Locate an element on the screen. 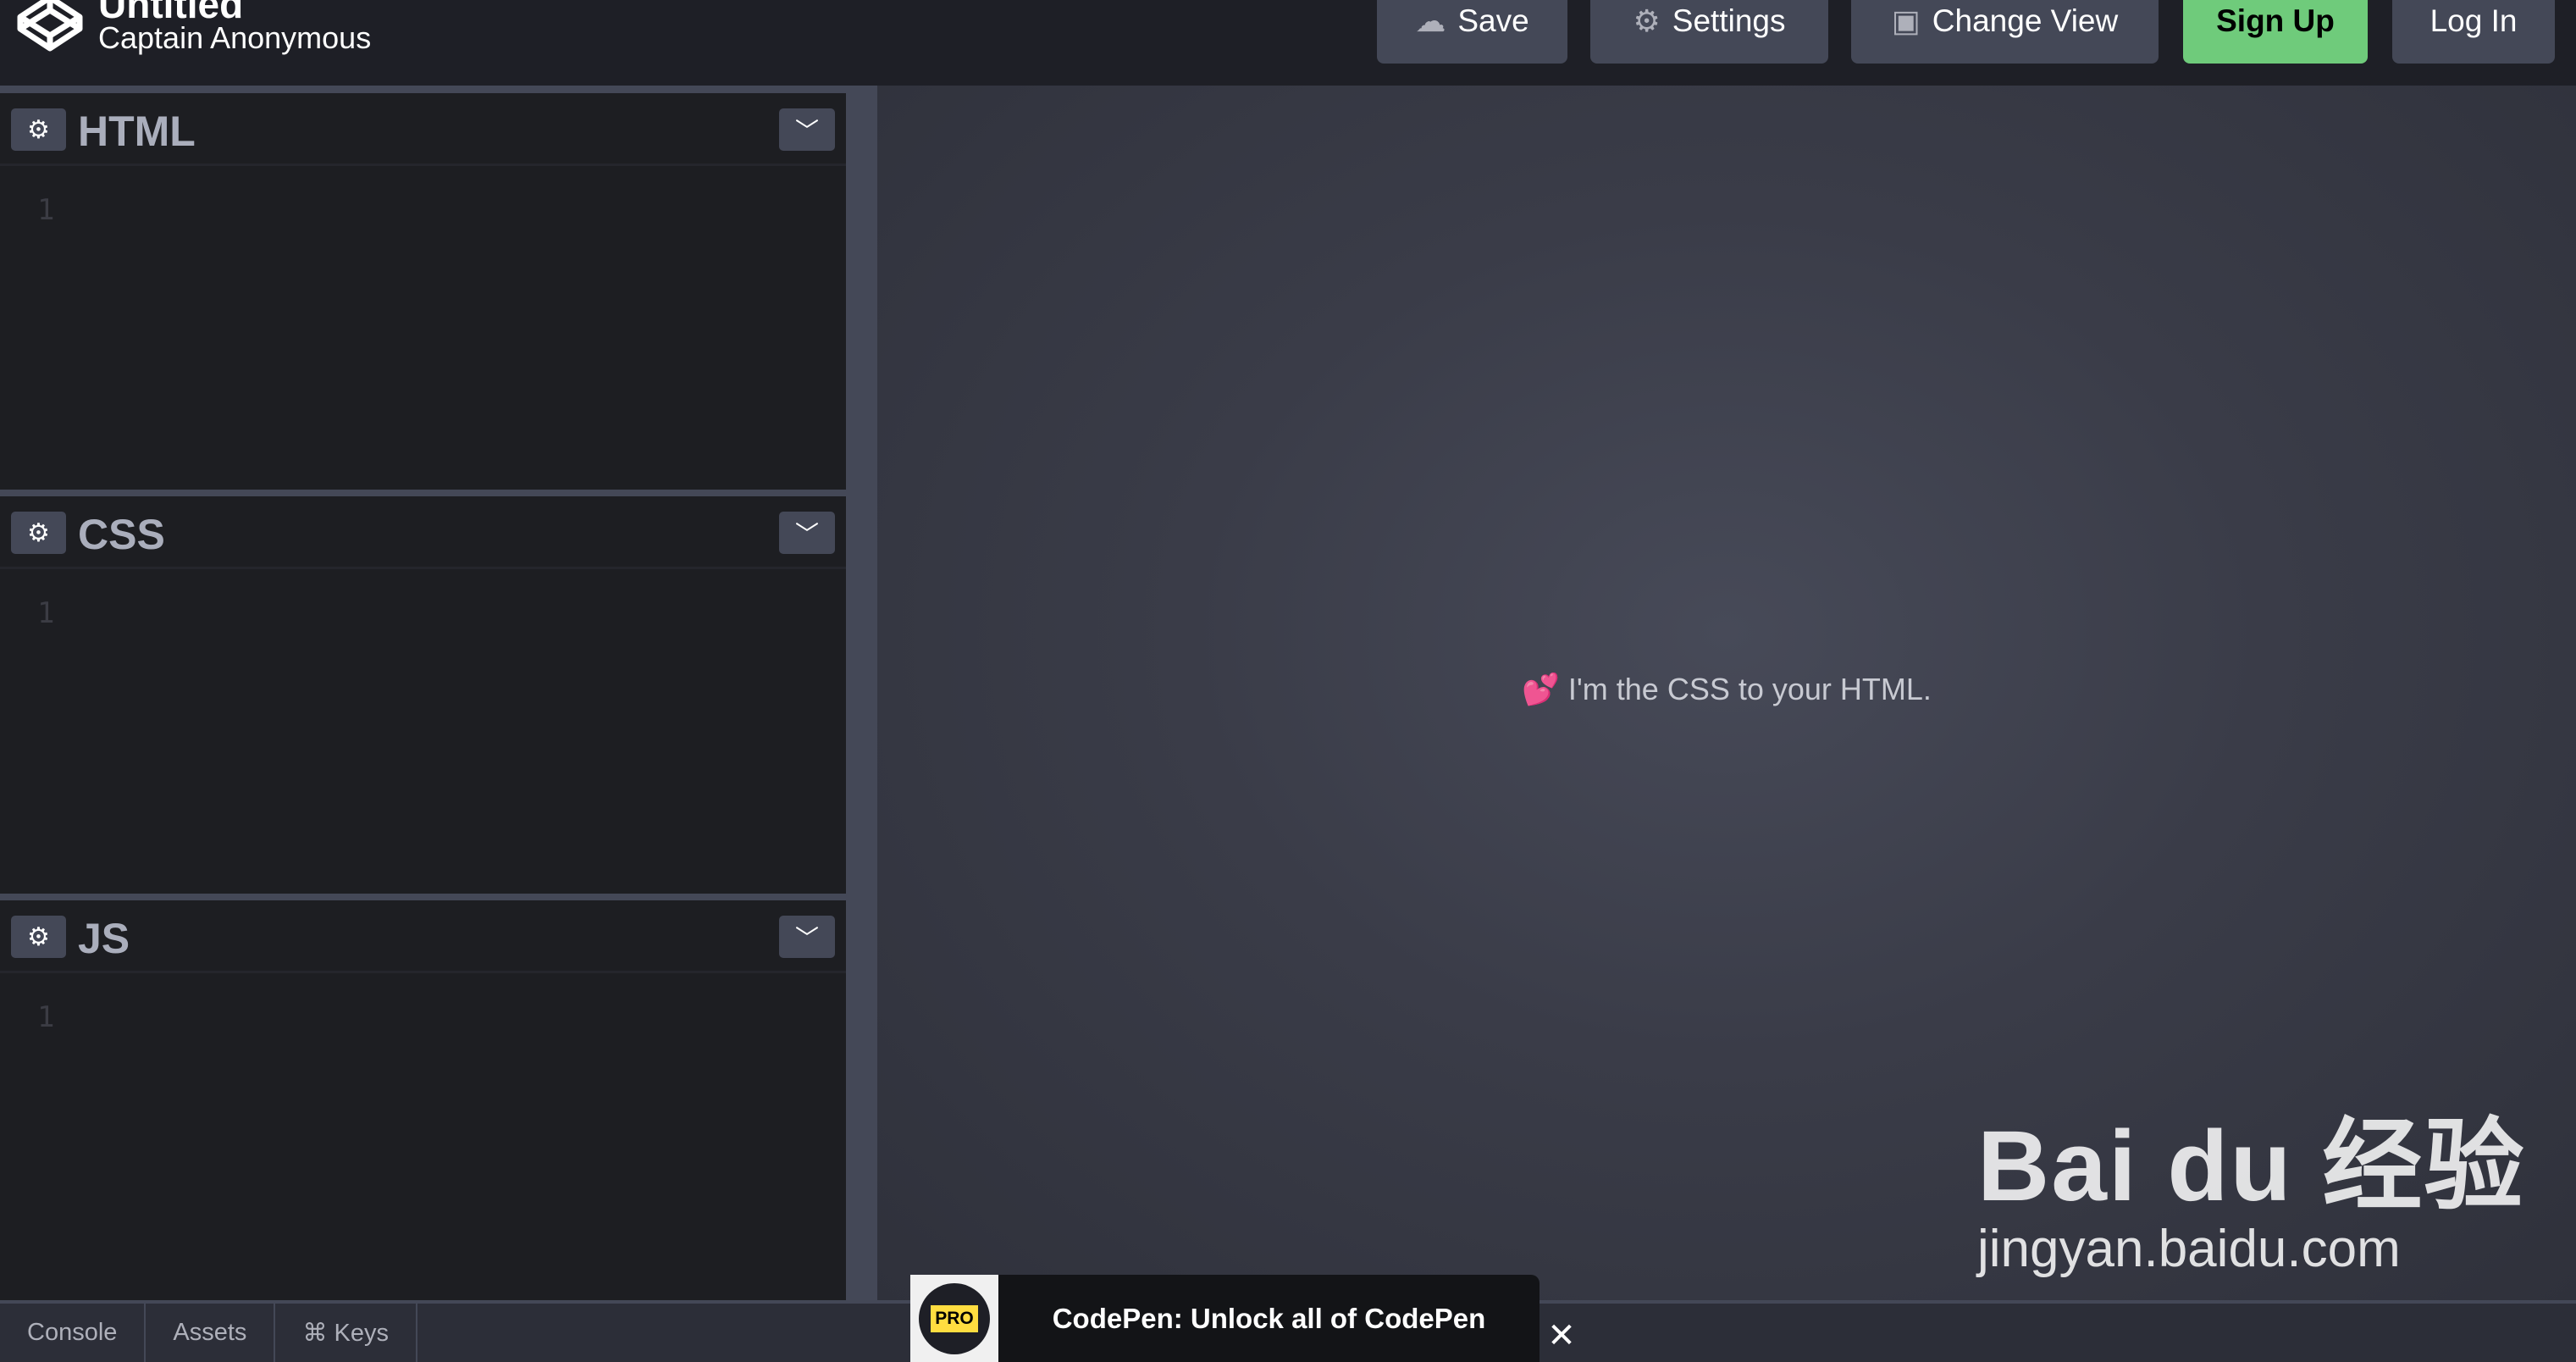 This screenshot has width=2576, height=1362. cloud-icon: ☁ is located at coordinates (1430, 20).